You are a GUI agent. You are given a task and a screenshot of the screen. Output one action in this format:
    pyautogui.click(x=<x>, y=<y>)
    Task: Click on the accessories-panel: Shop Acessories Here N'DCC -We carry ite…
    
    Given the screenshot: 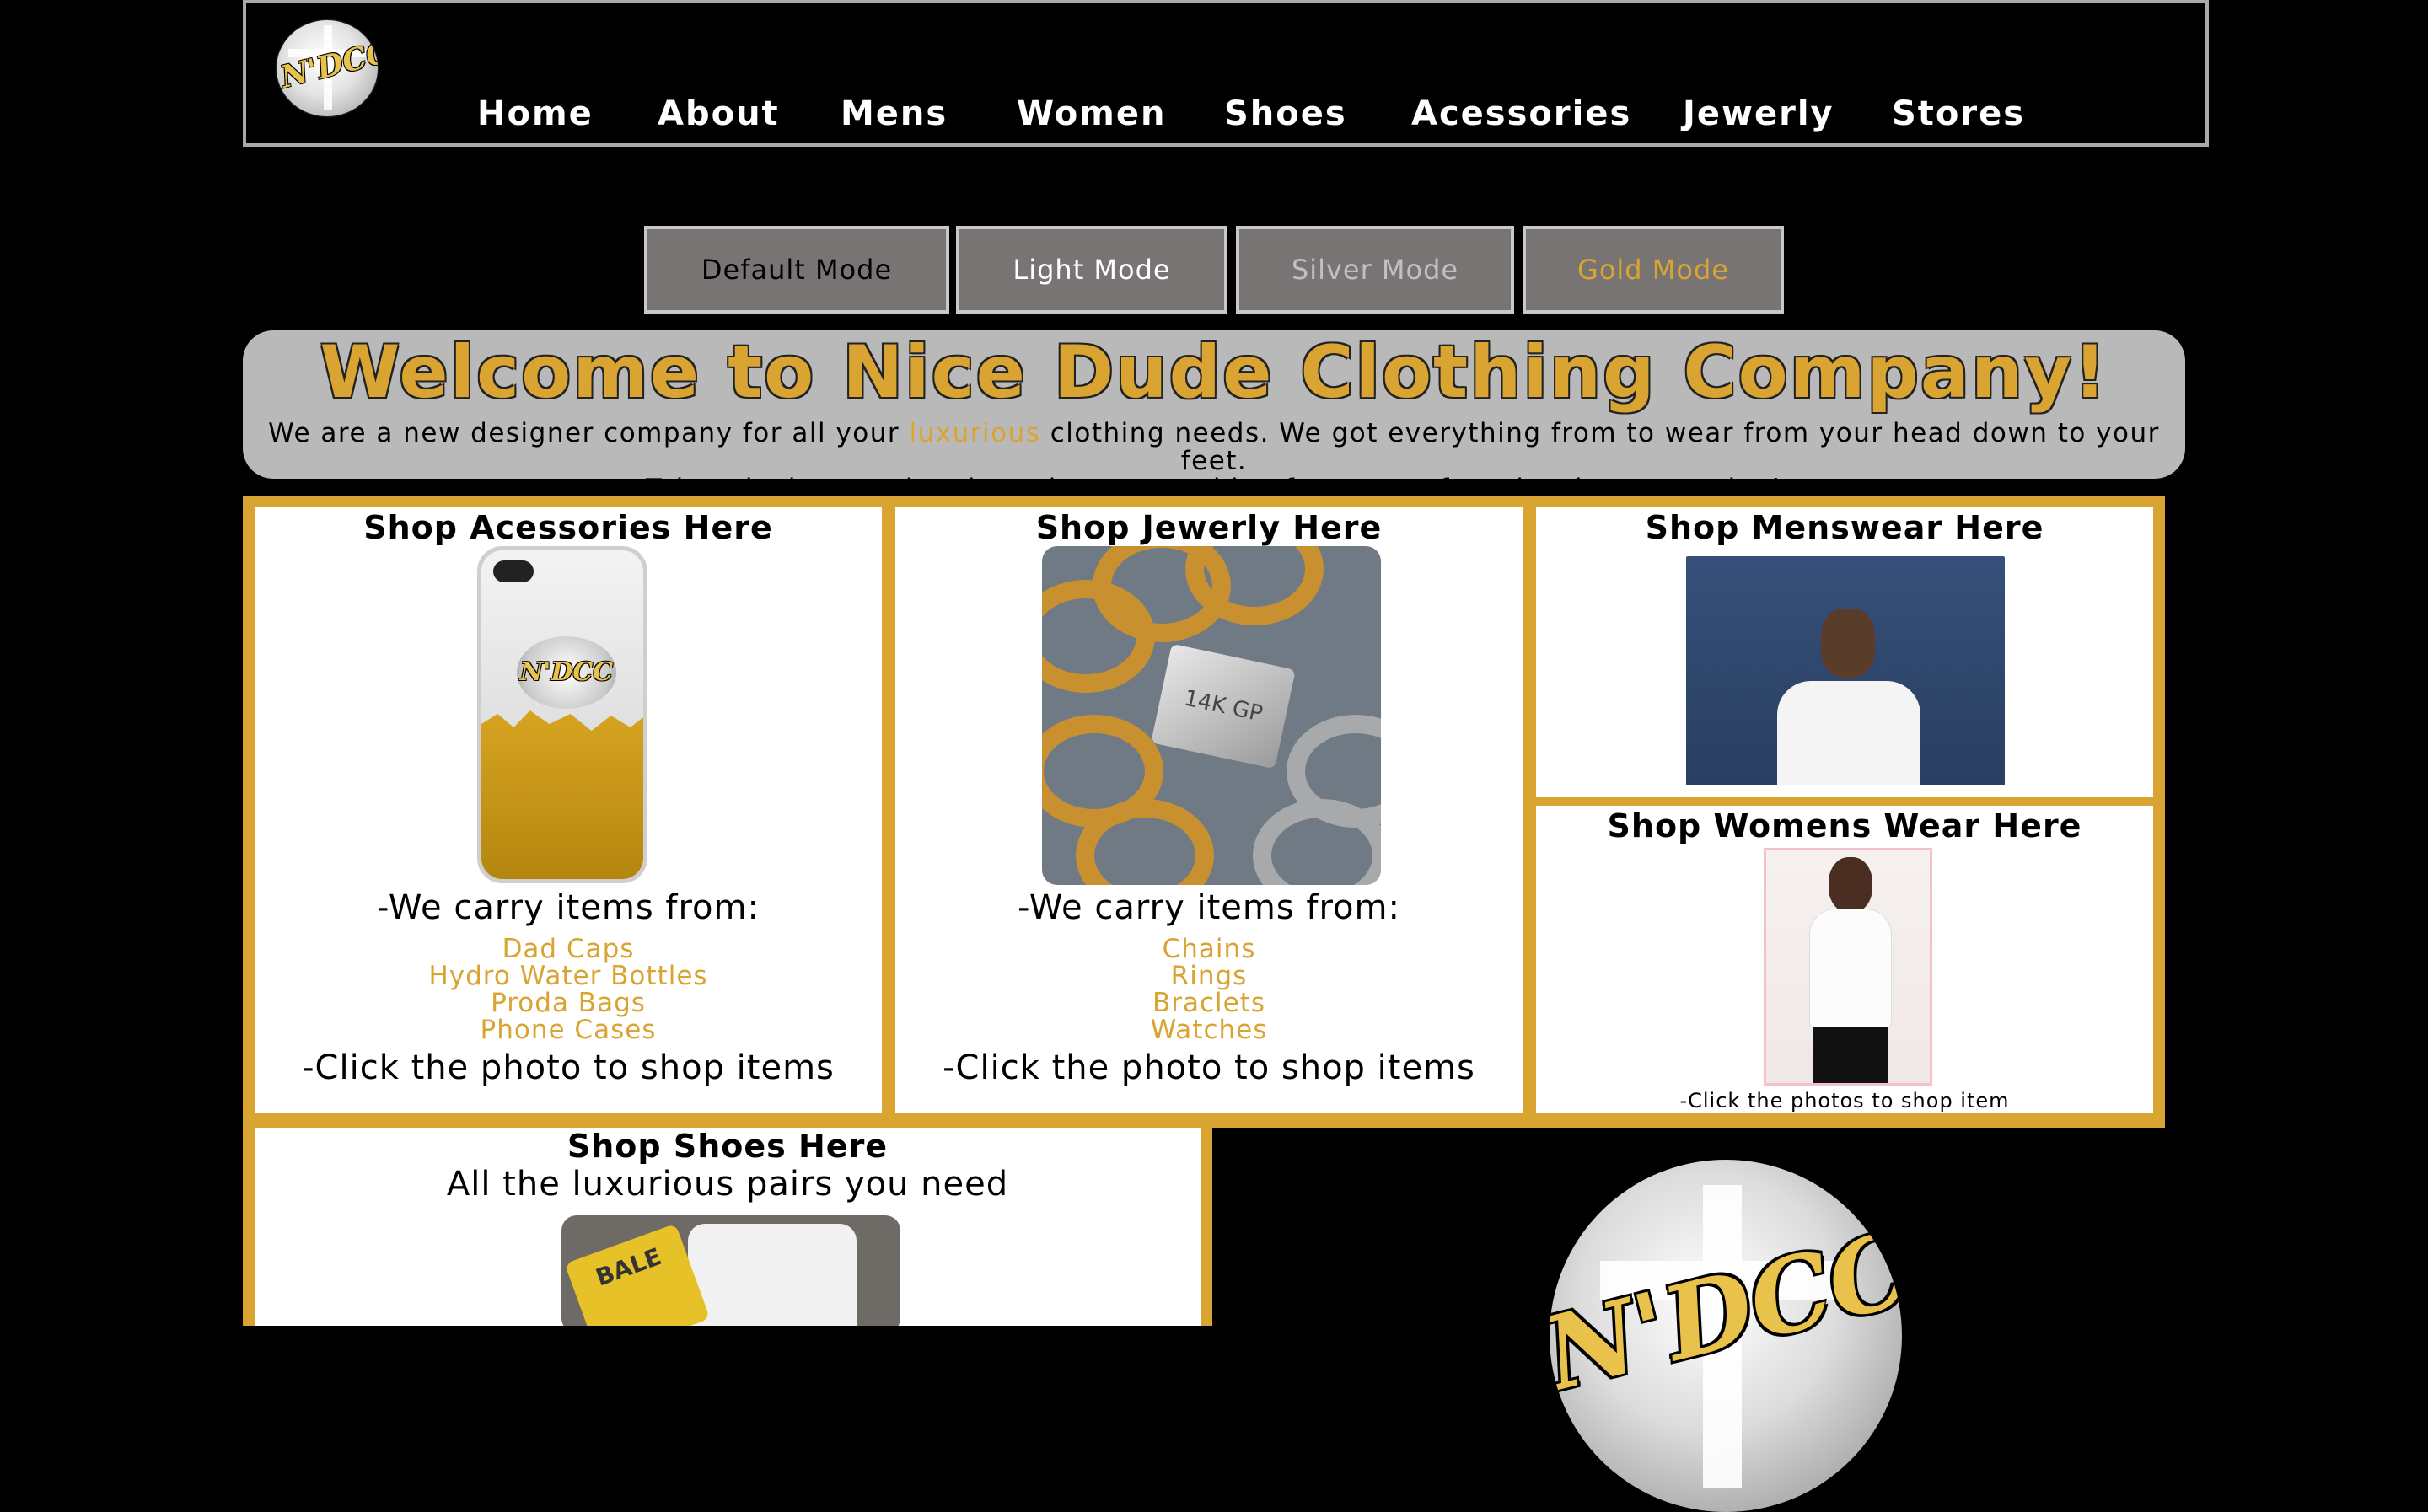 What is the action you would take?
    pyautogui.click(x=568, y=810)
    